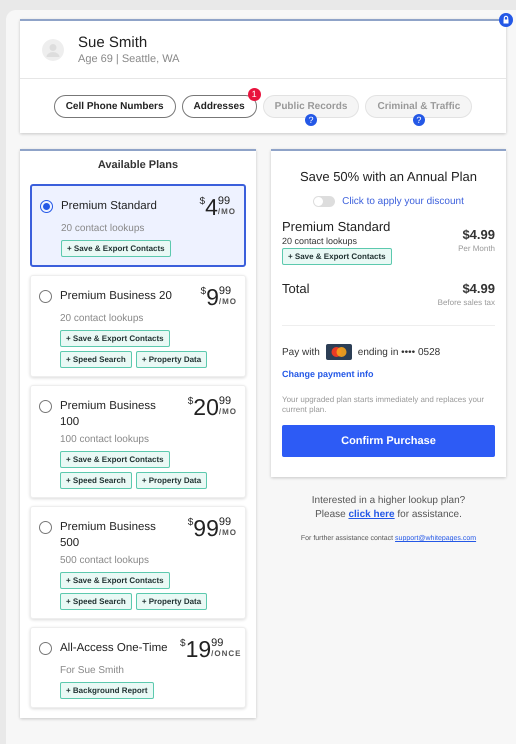 This screenshot has width=516, height=744. Describe the element at coordinates (371, 514) in the screenshot. I see `click-here-link: click here` at that location.